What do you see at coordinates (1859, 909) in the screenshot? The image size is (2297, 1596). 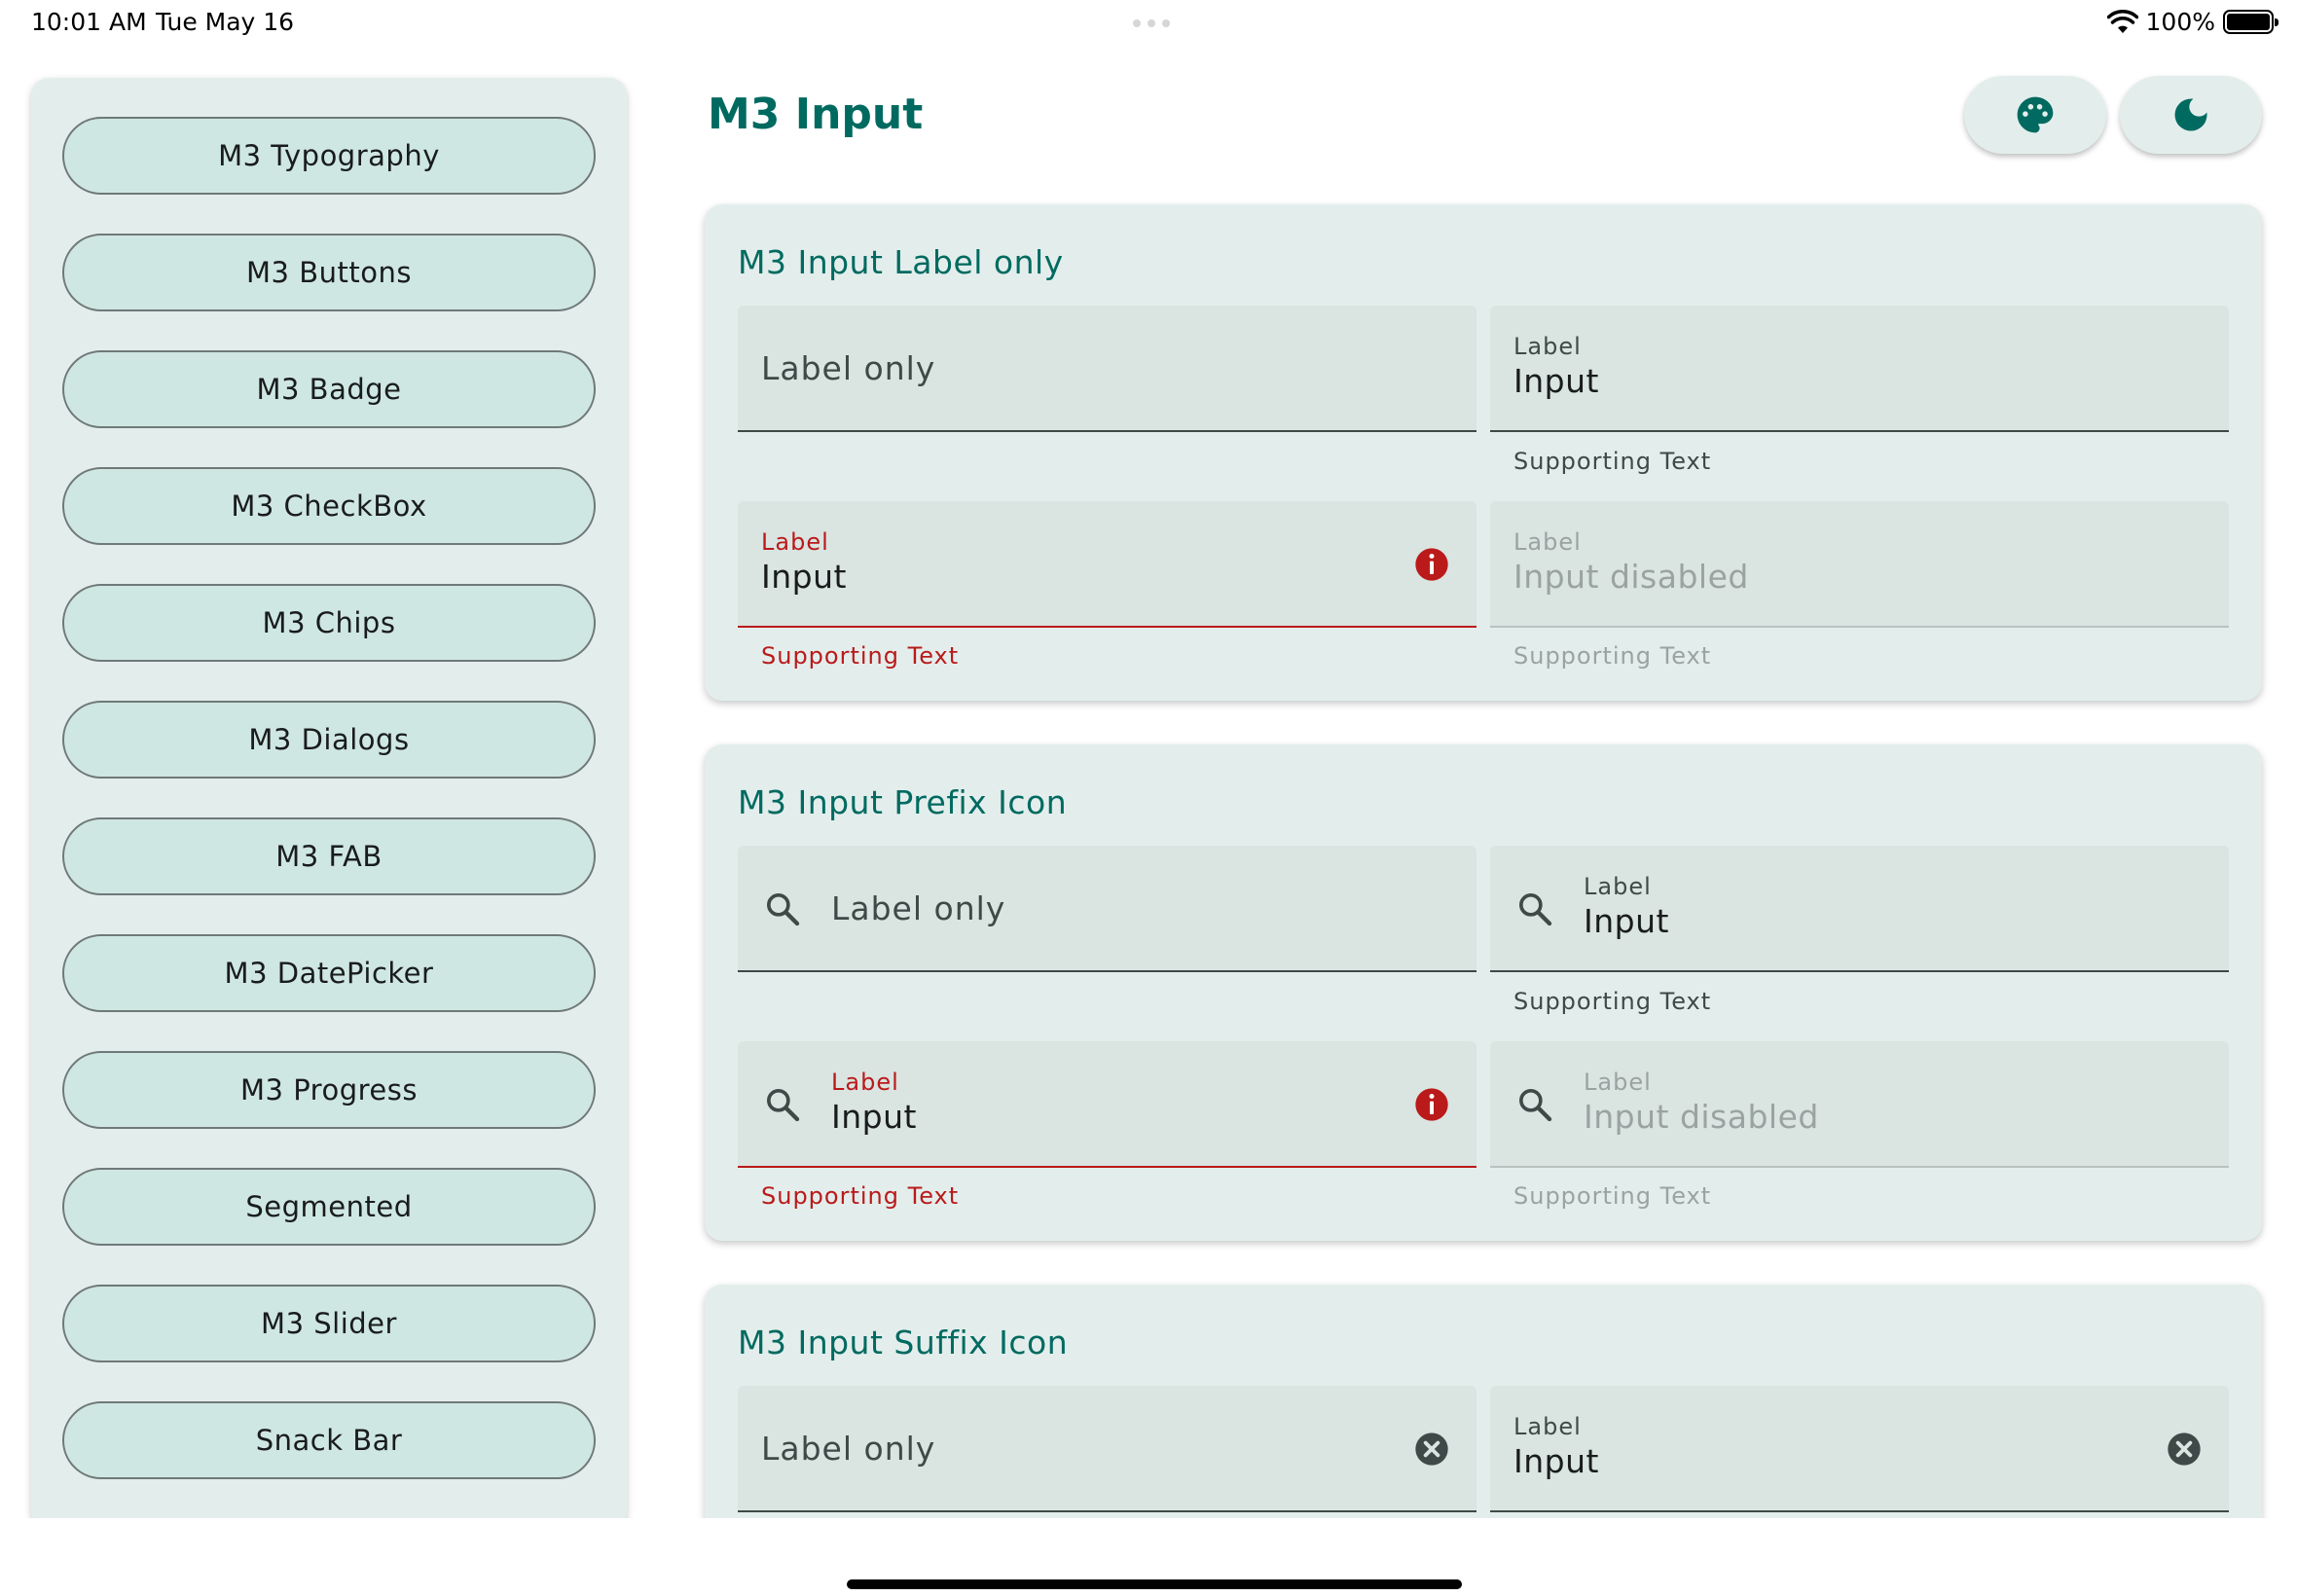 I see `text-field-prefix-filled: Label Input` at bounding box center [1859, 909].